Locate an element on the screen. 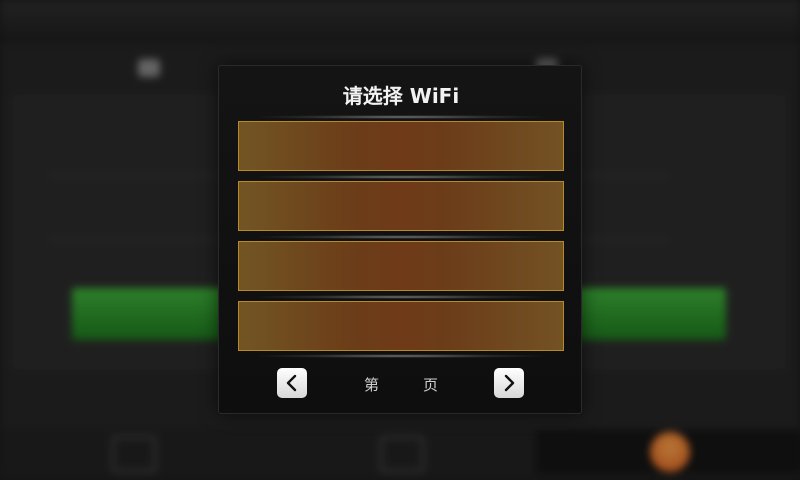 This screenshot has height=480, width=800. dialog-title: 请选择 WiFi is located at coordinates (401, 96).